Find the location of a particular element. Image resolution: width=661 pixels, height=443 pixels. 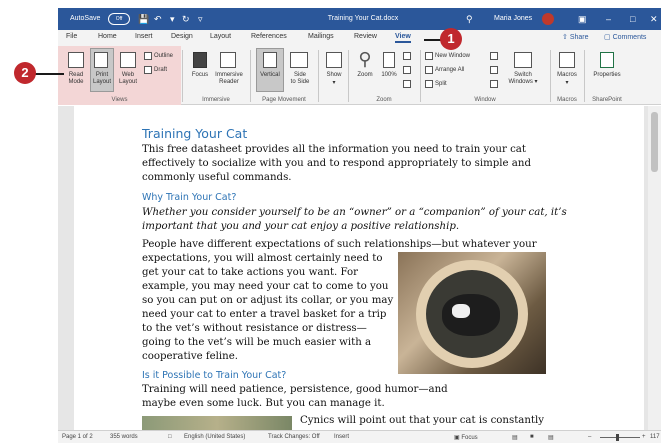

zoom-level: 117 is located at coordinates (655, 437).